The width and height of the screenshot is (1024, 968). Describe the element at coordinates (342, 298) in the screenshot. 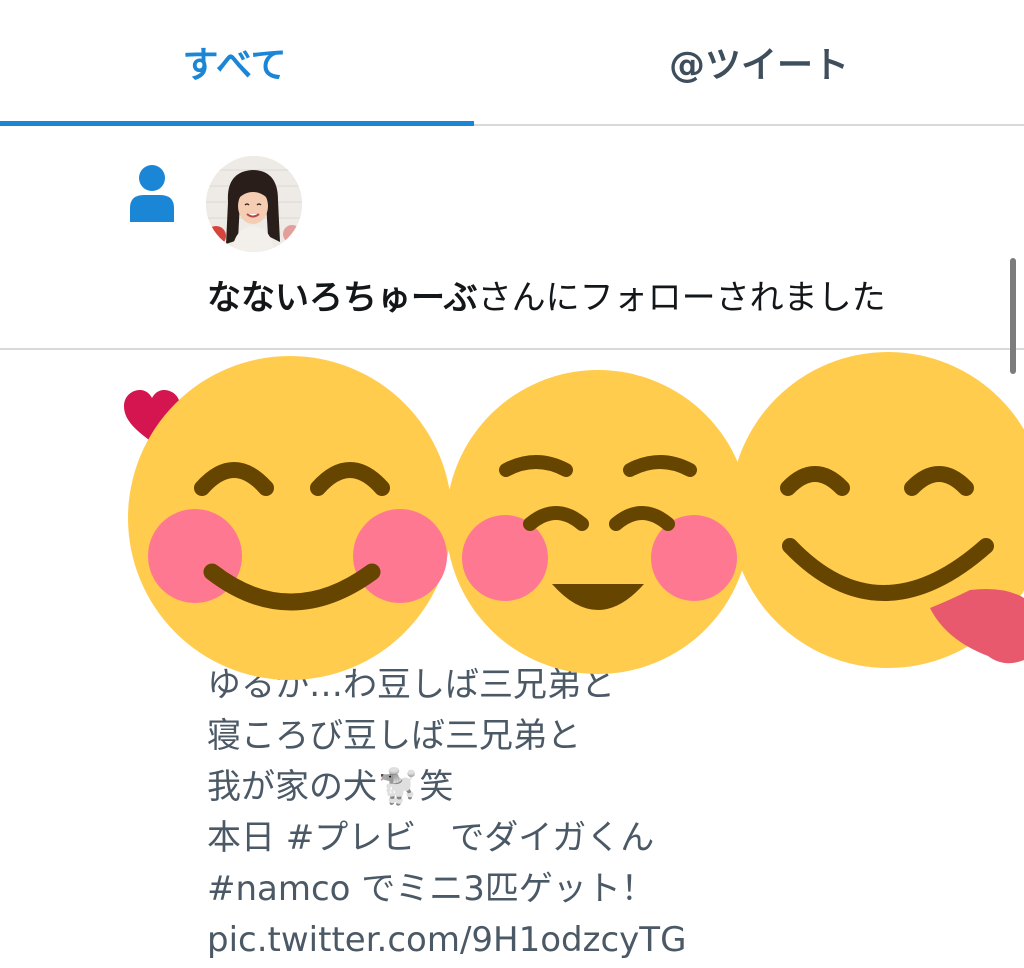

I see `follower-name: なないろちゅーぶ` at that location.